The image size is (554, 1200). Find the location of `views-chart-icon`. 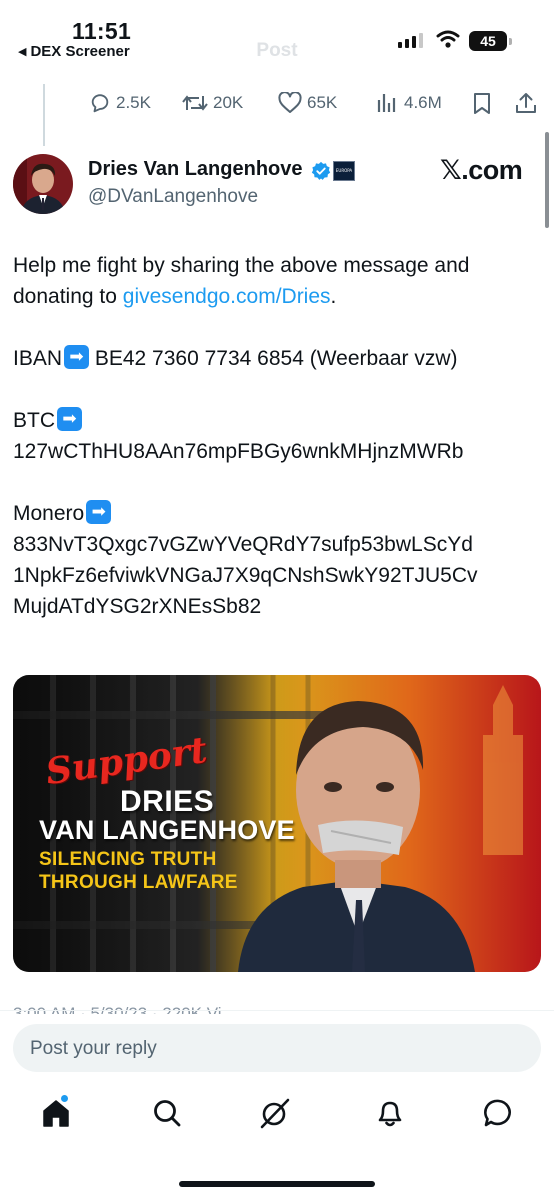

views-chart-icon is located at coordinates (386, 103).